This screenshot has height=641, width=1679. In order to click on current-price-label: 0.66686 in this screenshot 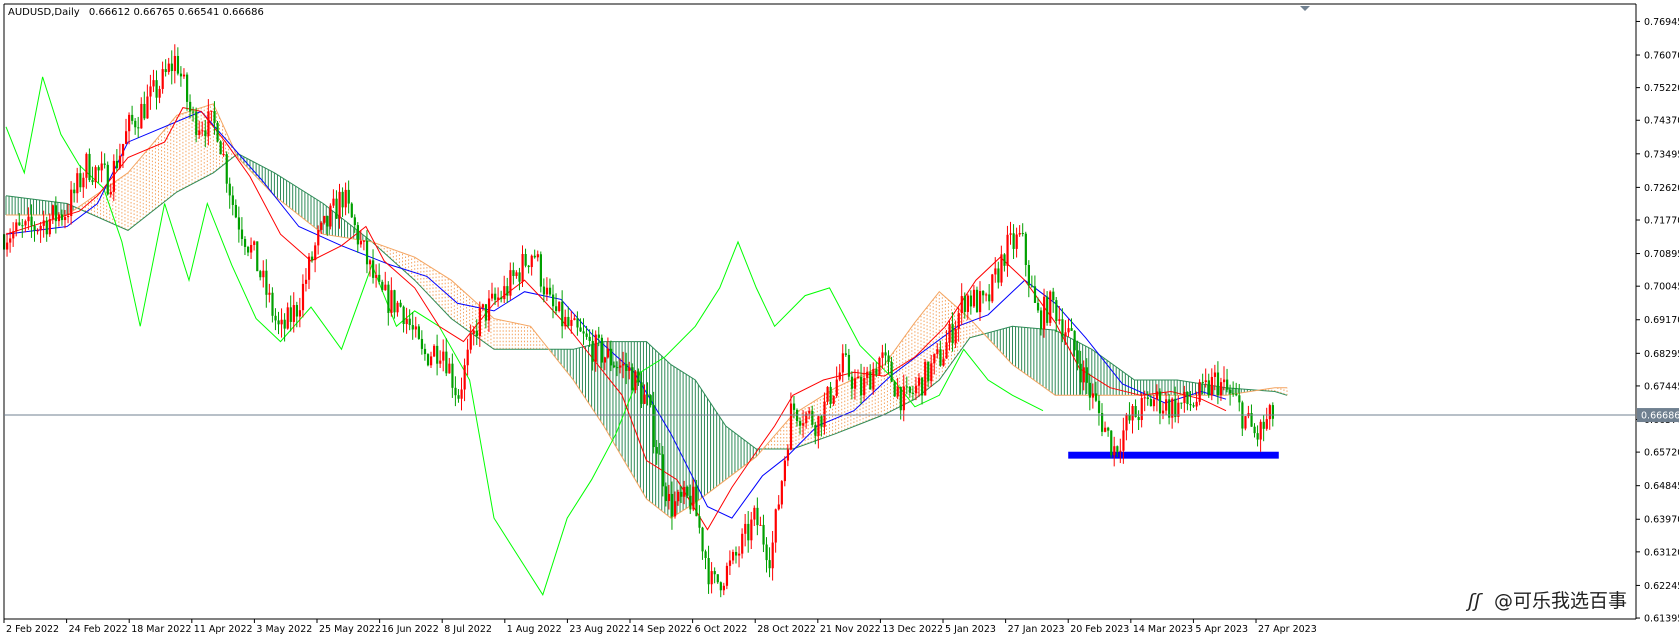, I will do `click(1660, 416)`.